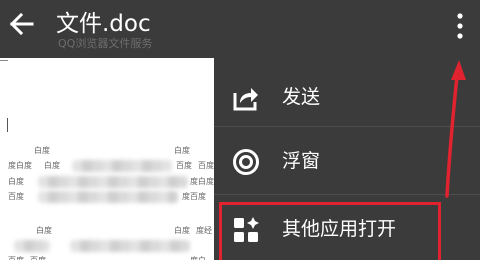 This screenshot has width=480, height=260. I want to click on menu-item-send: 发送, so click(347, 97).